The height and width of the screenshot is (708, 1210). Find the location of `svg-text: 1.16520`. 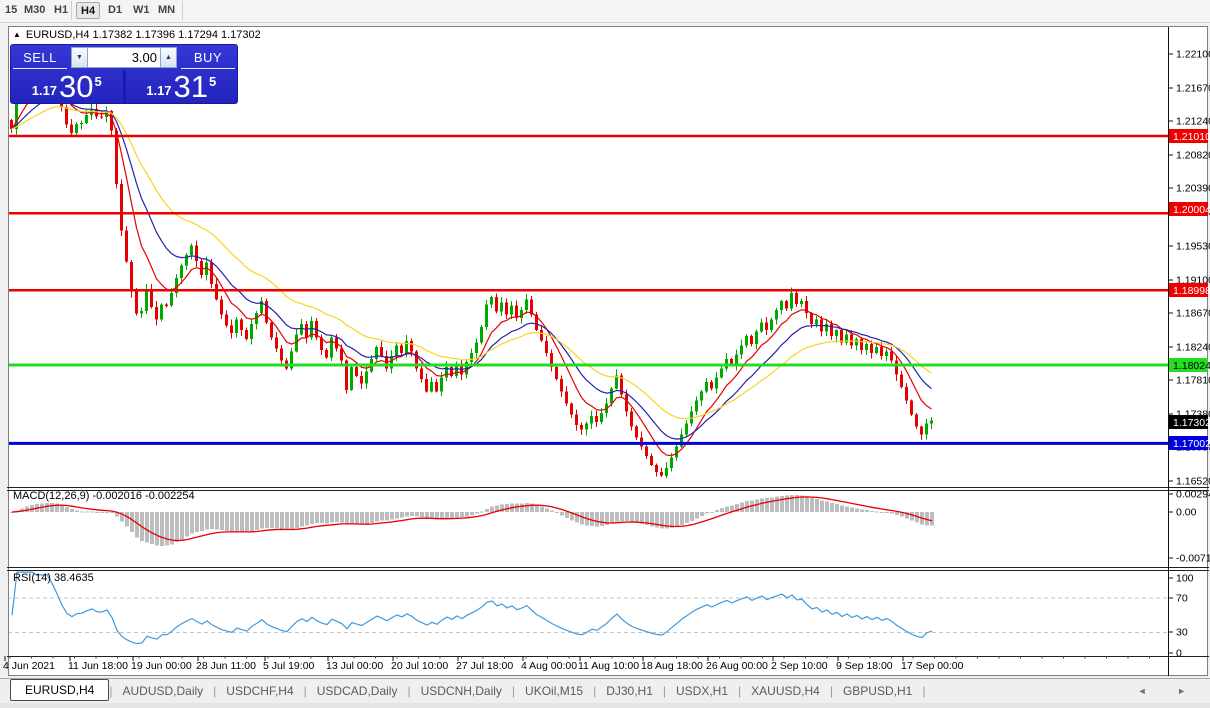

svg-text: 1.16520 is located at coordinates (1193, 482).